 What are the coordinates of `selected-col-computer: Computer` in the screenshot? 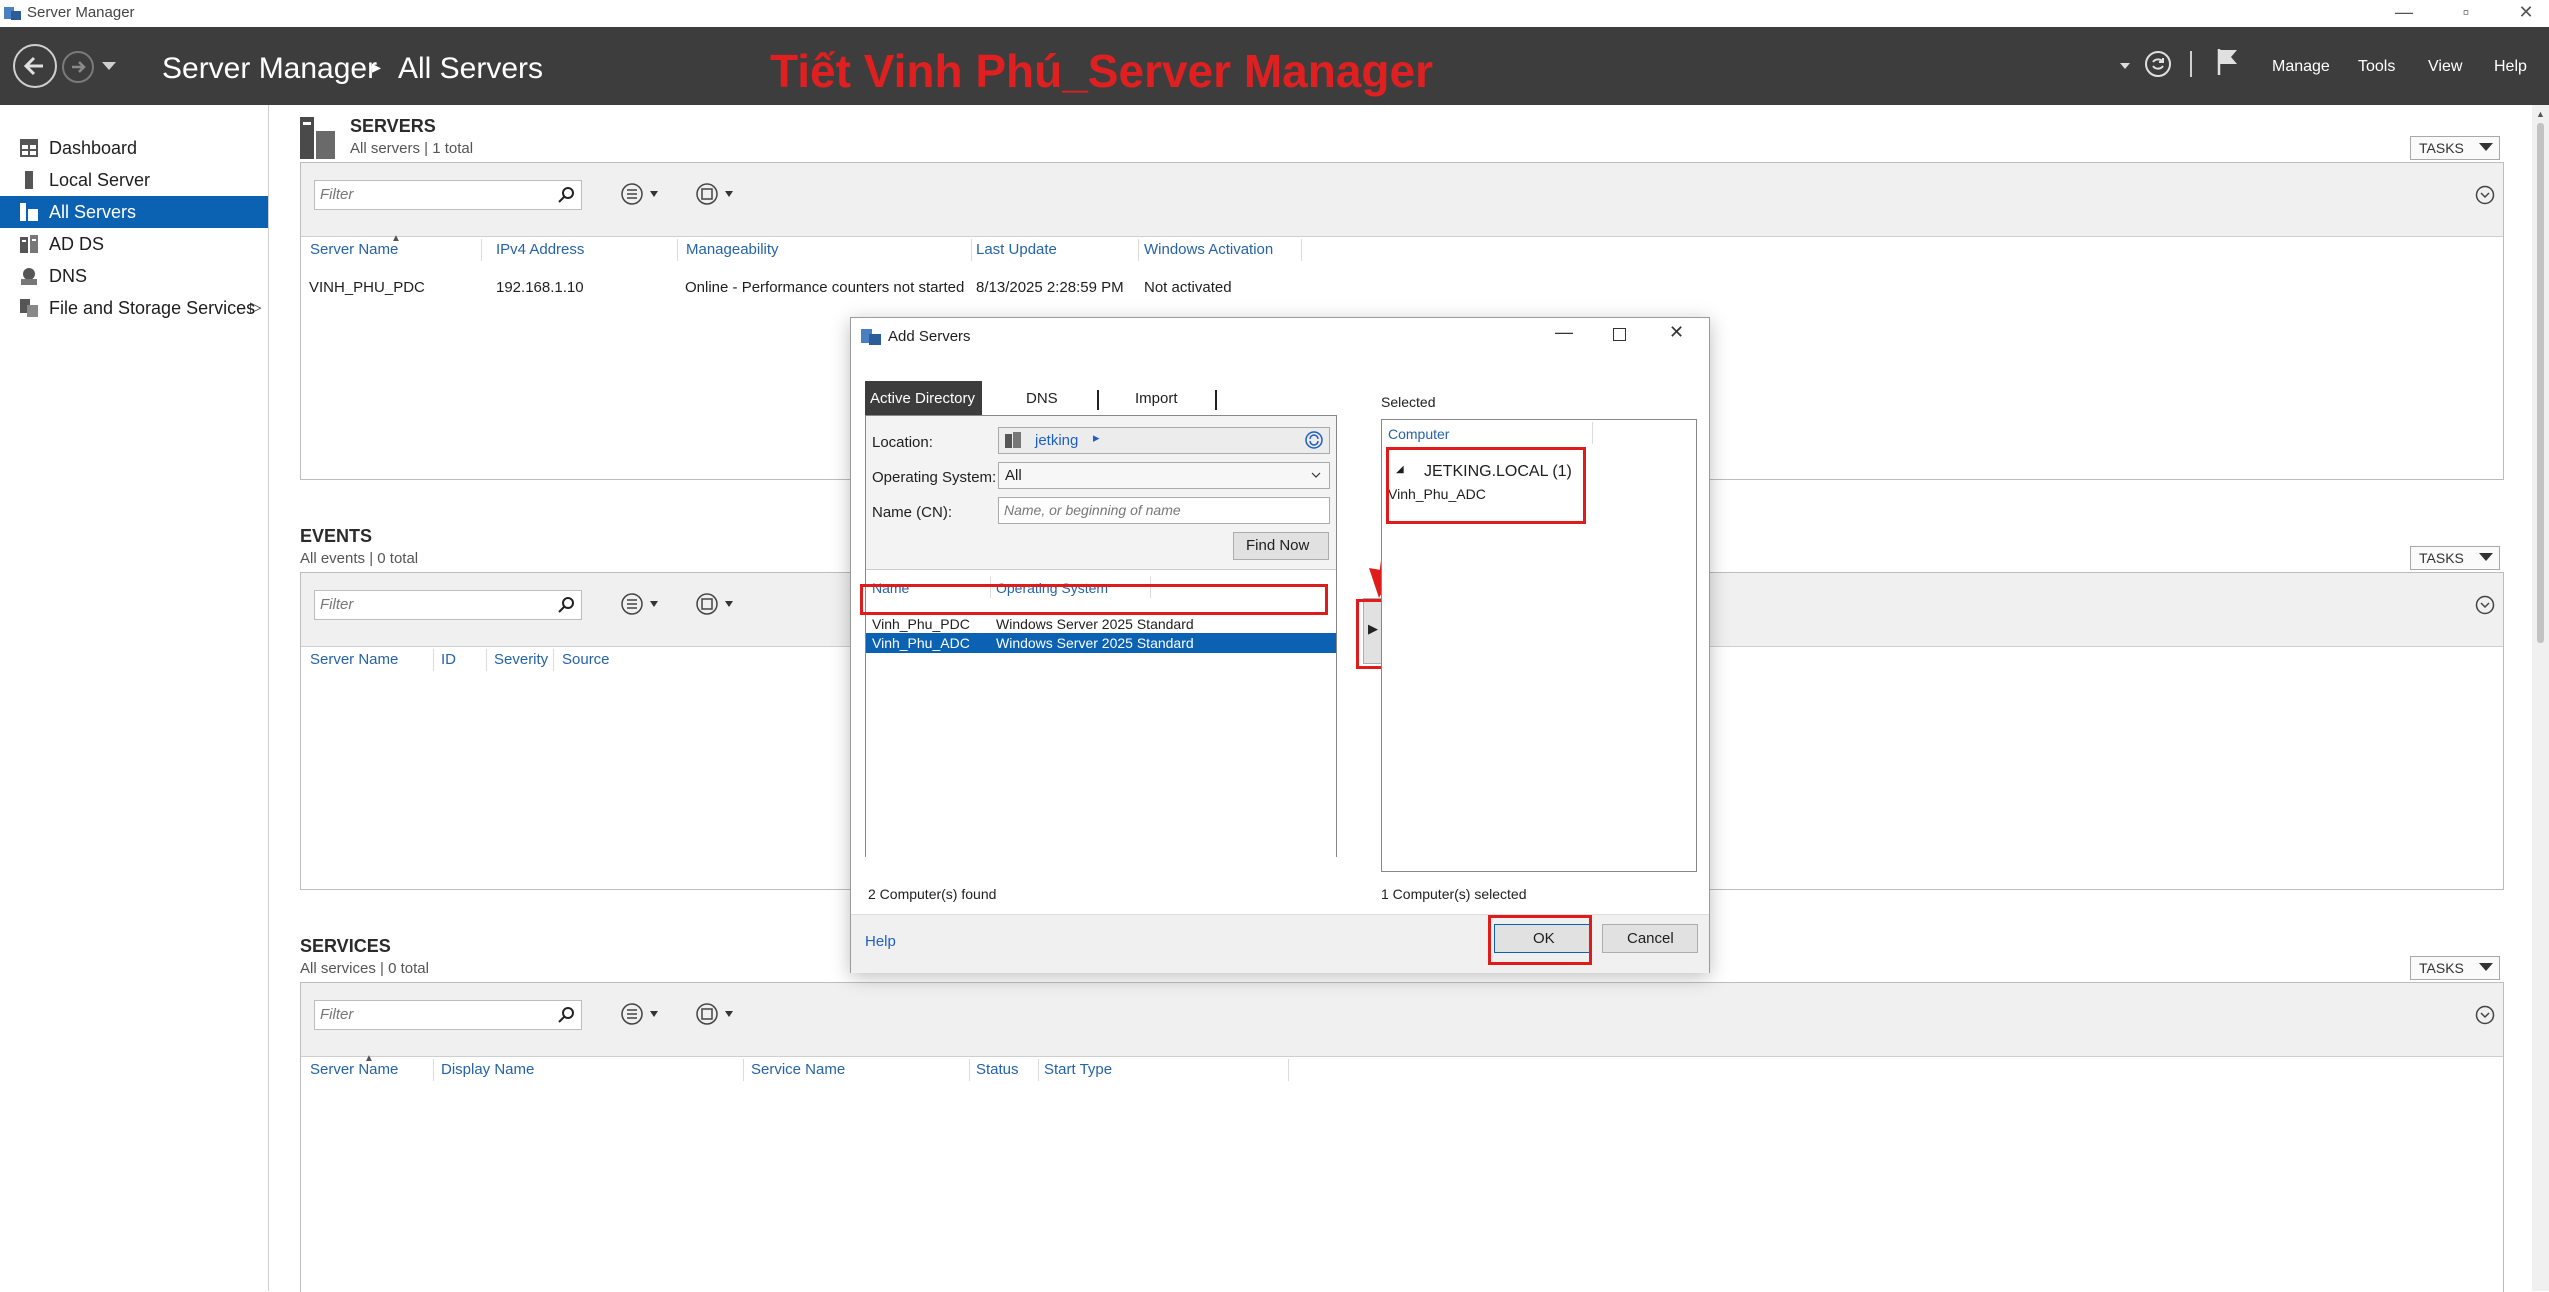 It's located at (1418, 434).